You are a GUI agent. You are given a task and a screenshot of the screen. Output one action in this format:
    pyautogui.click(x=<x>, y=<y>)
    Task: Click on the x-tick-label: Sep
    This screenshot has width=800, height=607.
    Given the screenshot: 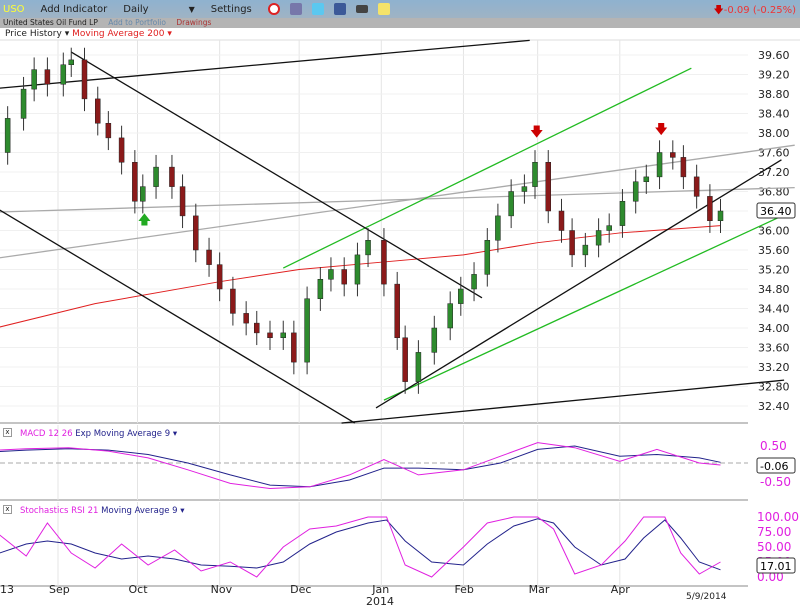 What is the action you would take?
    pyautogui.click(x=59, y=589)
    